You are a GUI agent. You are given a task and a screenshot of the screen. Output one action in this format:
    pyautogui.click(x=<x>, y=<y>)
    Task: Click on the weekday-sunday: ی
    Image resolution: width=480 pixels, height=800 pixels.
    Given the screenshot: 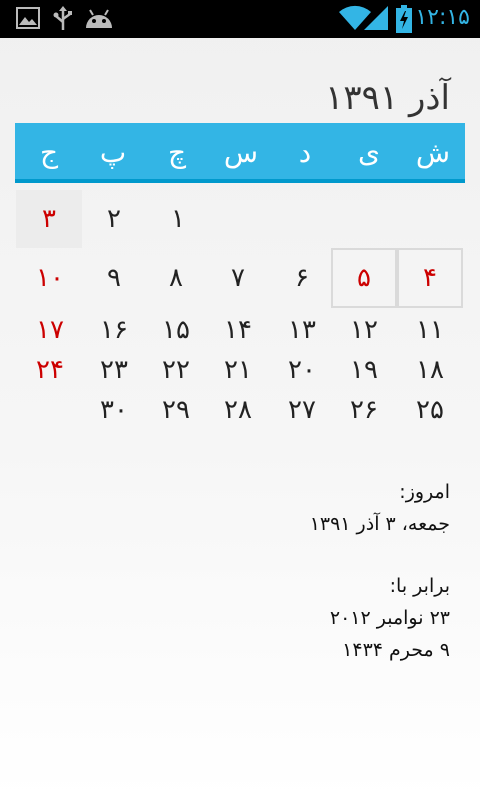 What is the action you would take?
    pyautogui.click(x=369, y=152)
    